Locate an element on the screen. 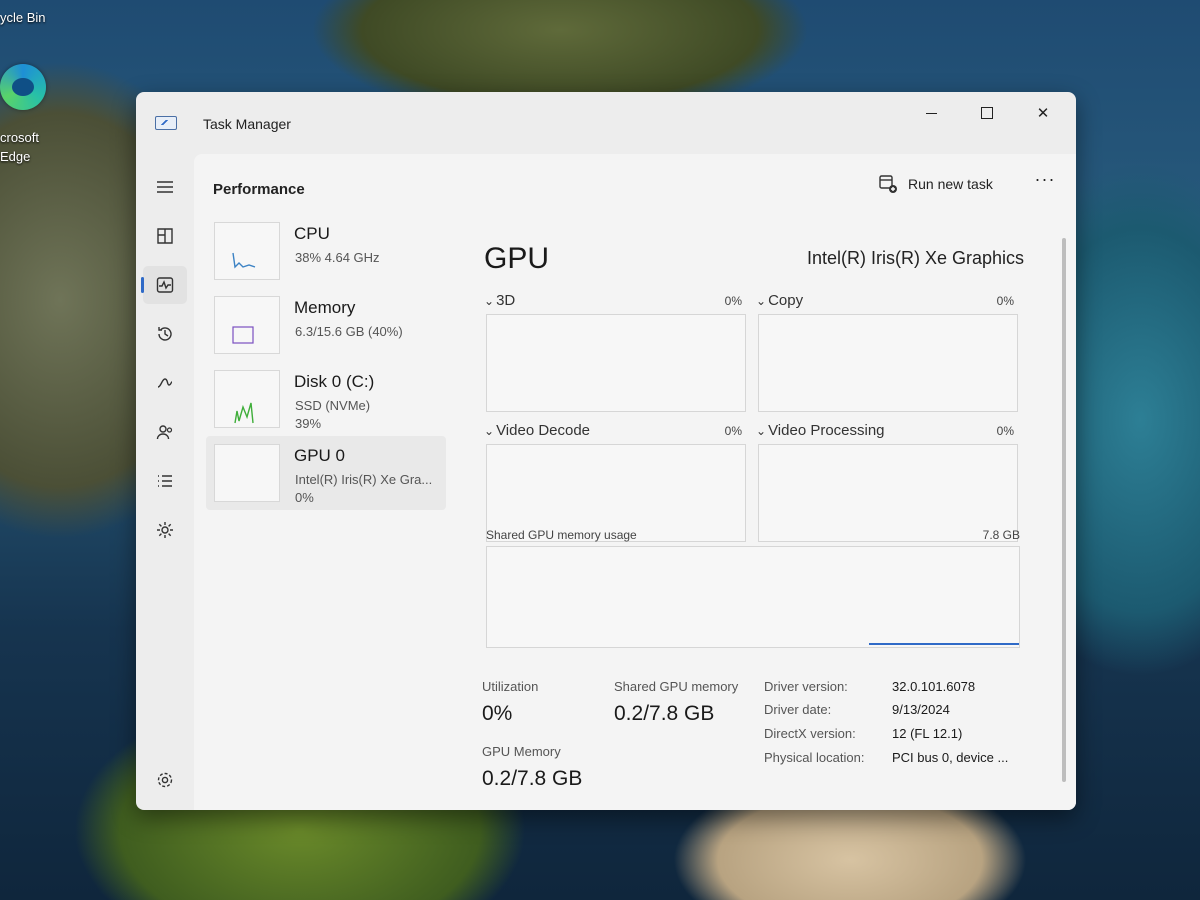  engine-video-decode-label: Video Decode is located at coordinates (543, 430).